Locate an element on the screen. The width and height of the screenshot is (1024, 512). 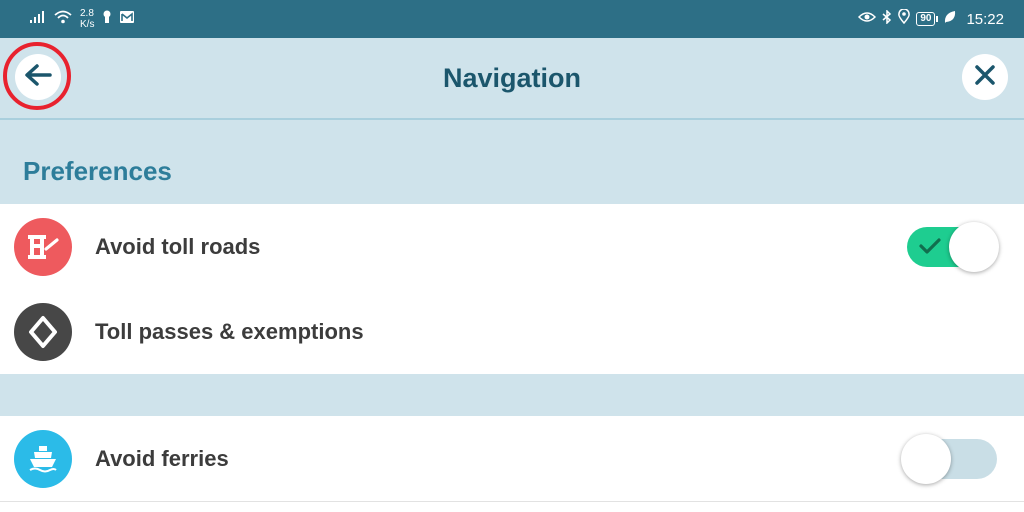
ferry-icon is located at coordinates (43, 459).